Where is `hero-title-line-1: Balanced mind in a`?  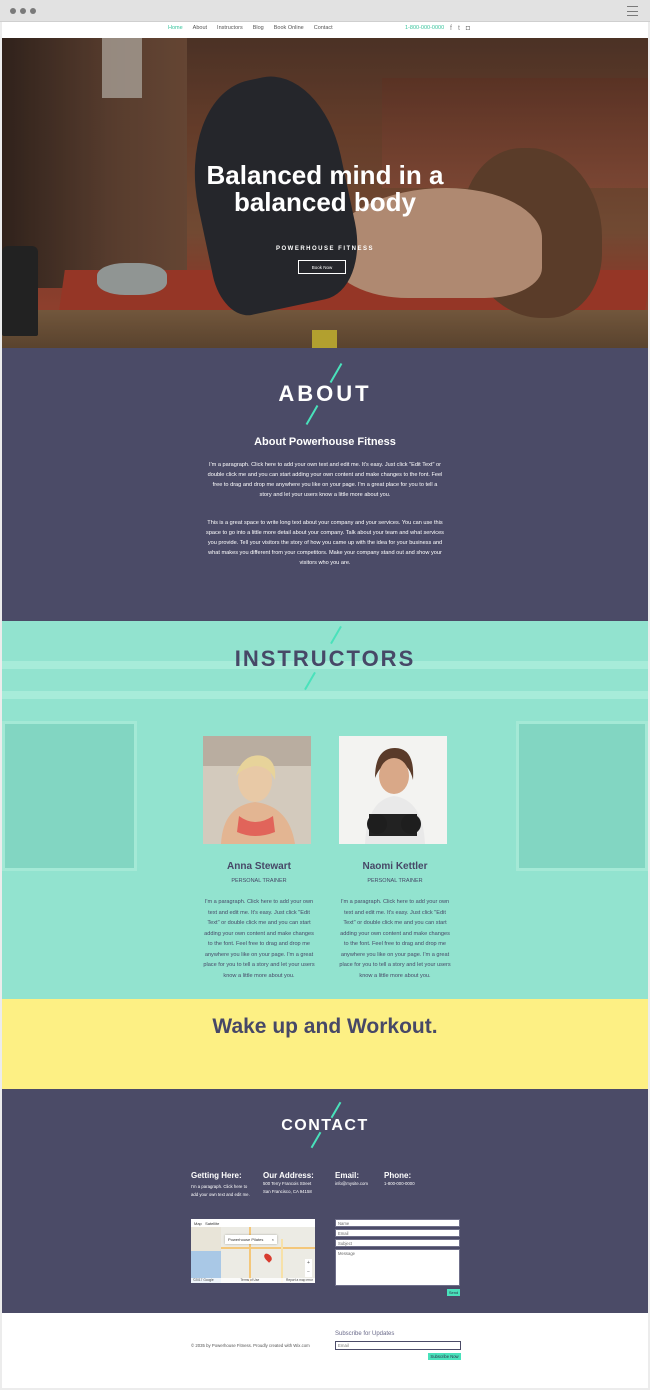
hero-title-line-1: Balanced mind in a is located at coordinates (325, 175).